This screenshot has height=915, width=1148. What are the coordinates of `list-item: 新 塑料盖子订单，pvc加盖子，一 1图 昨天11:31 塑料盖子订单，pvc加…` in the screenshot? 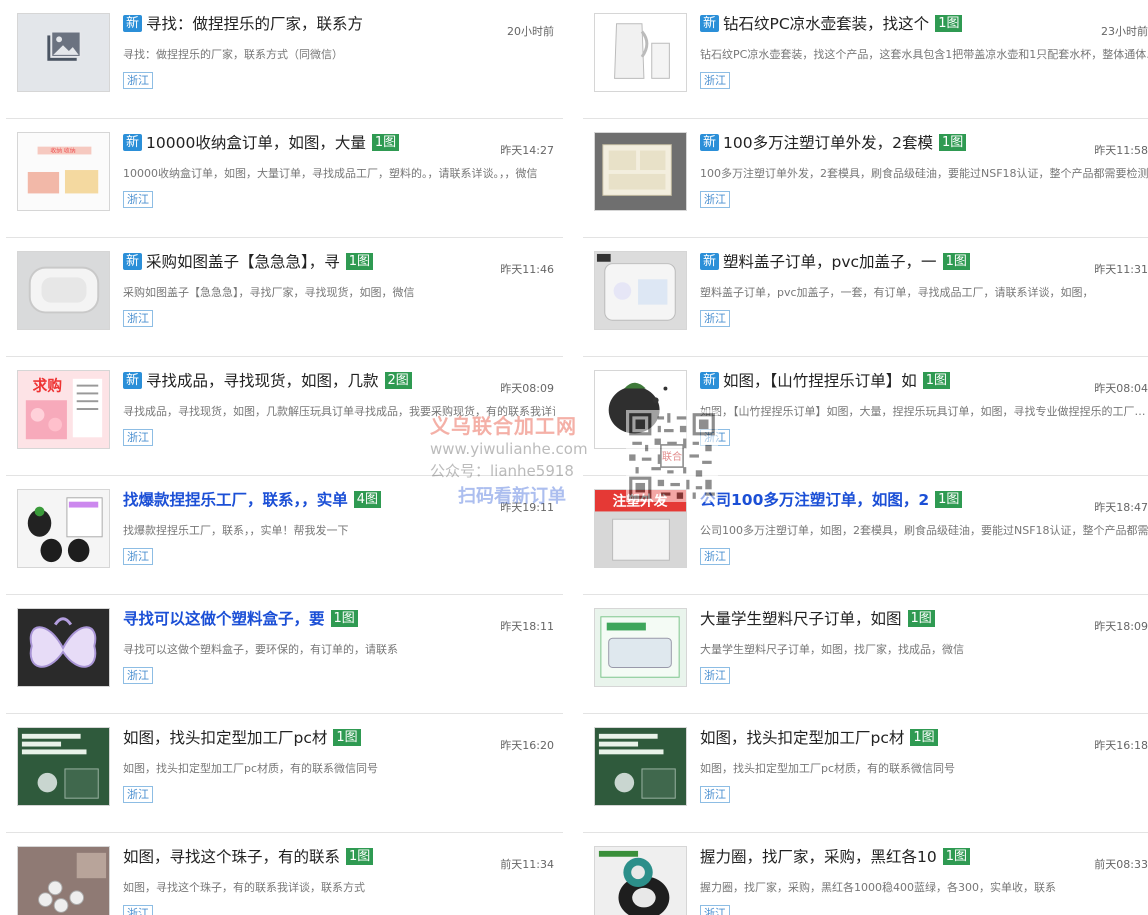 It's located at (865, 297).